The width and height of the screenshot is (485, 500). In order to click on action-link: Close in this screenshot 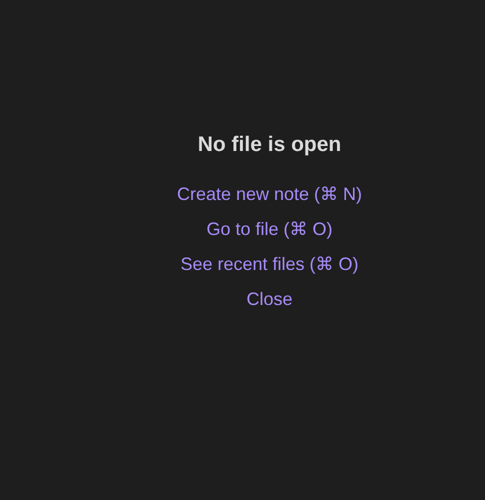, I will do `click(269, 299)`.